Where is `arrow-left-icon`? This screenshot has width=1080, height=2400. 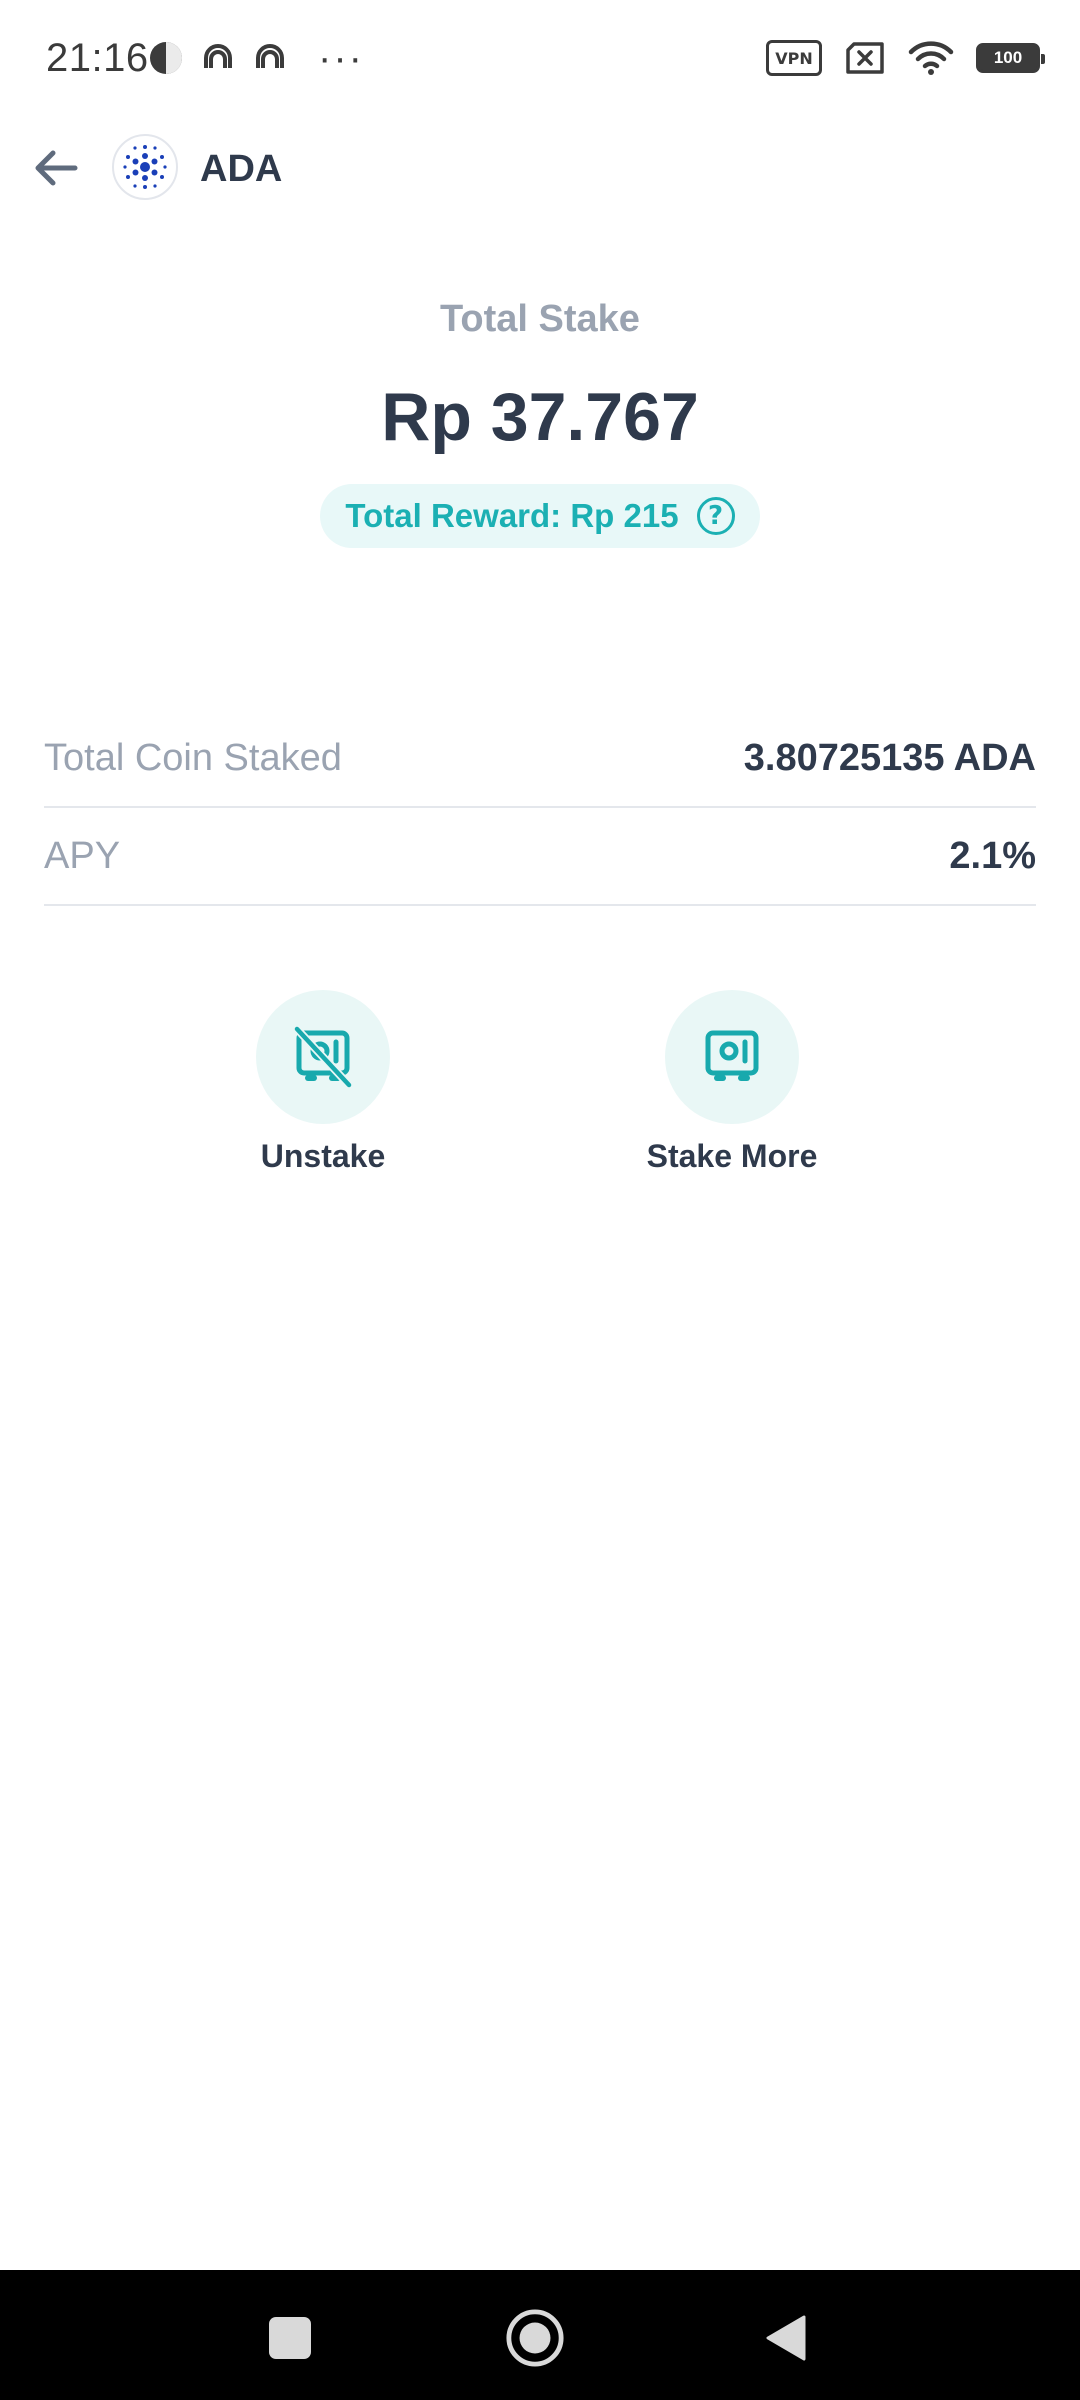 arrow-left-icon is located at coordinates (56, 168).